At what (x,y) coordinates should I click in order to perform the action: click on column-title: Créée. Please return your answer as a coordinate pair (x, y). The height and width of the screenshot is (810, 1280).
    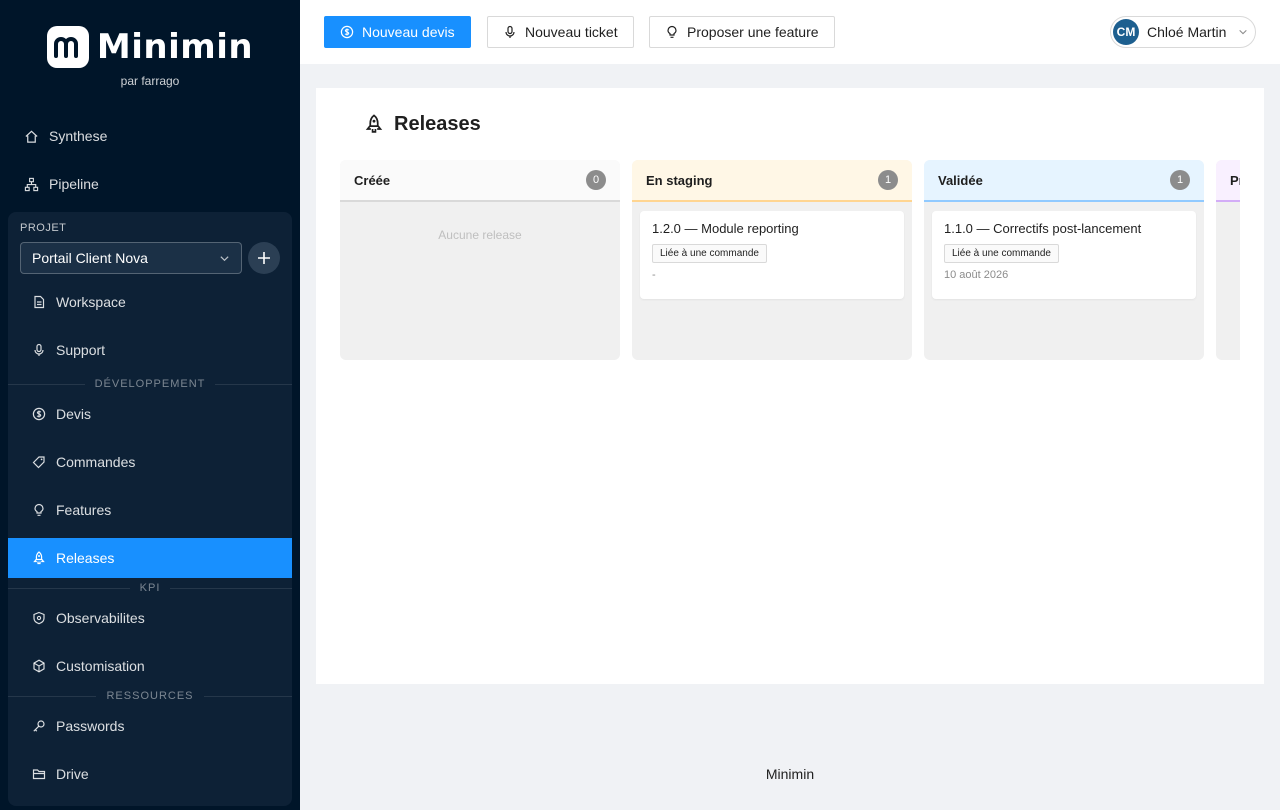
    Looking at the image, I should click on (372, 180).